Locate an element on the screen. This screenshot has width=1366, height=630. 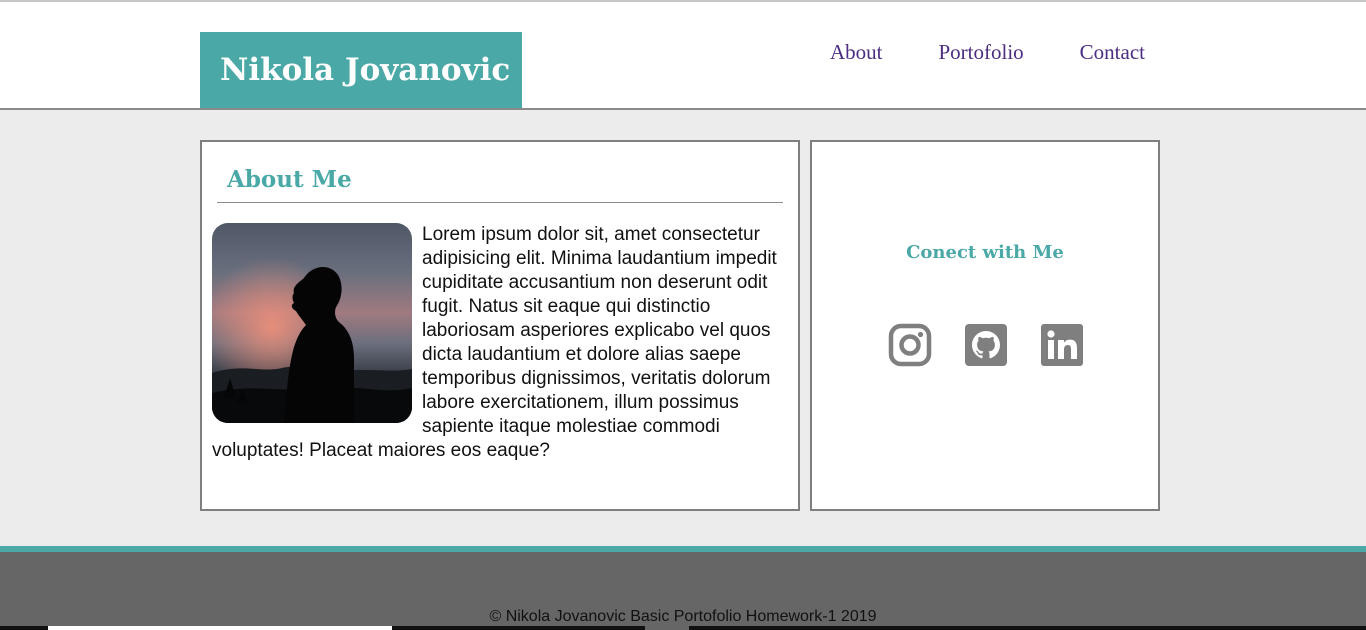
main-nav: About Portofolio Contact is located at coordinates (987, 52).